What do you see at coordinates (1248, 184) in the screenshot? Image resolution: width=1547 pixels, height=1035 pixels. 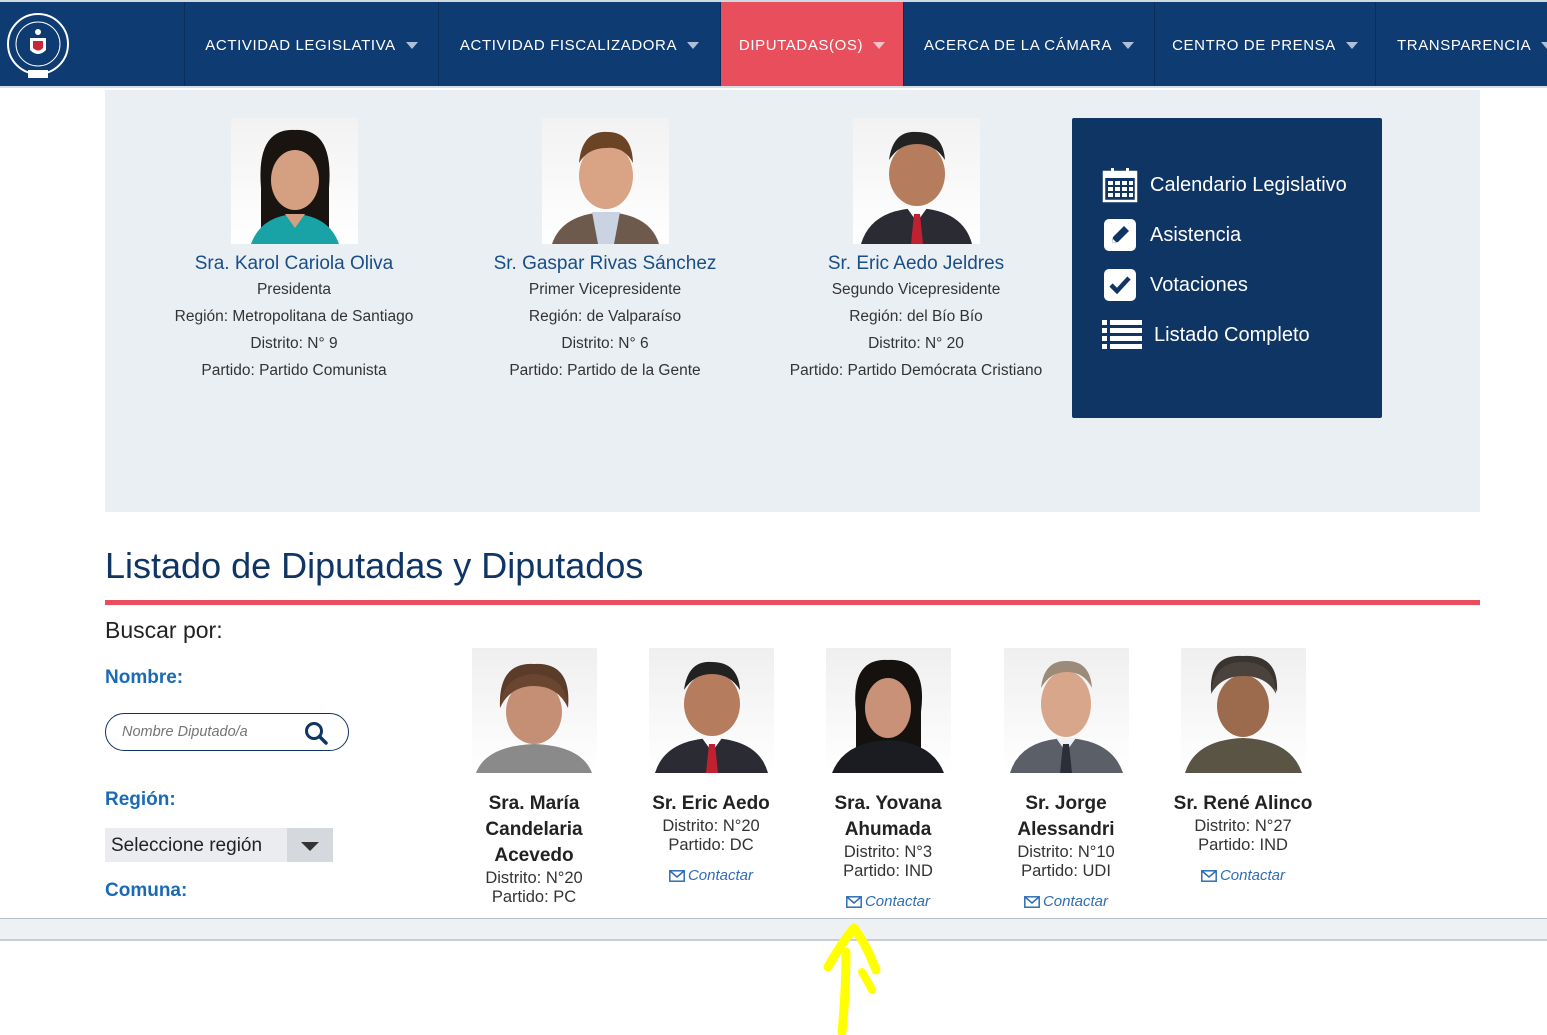 I see `quicklink-label: Calendario Legislativo` at bounding box center [1248, 184].